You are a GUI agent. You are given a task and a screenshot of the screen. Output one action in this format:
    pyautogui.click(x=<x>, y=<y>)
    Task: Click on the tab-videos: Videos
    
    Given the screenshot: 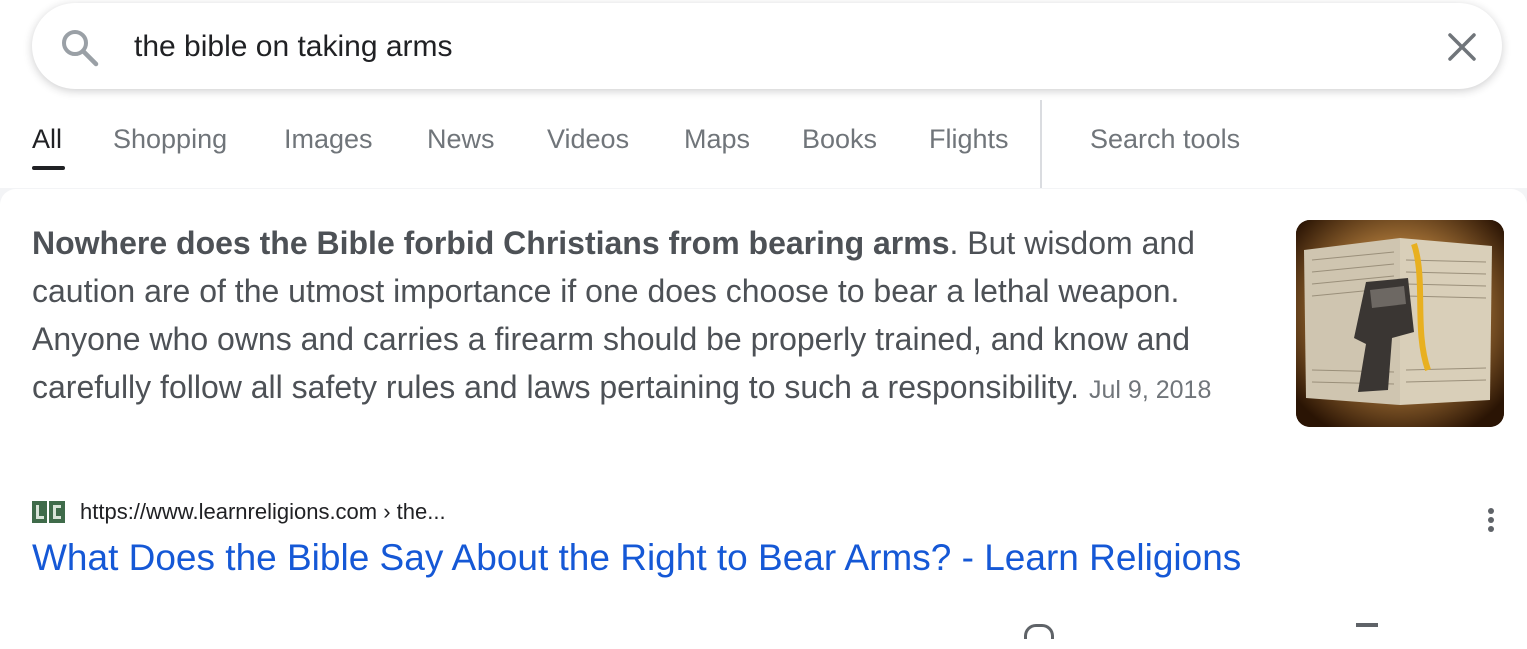 What is the action you would take?
    pyautogui.click(x=588, y=139)
    